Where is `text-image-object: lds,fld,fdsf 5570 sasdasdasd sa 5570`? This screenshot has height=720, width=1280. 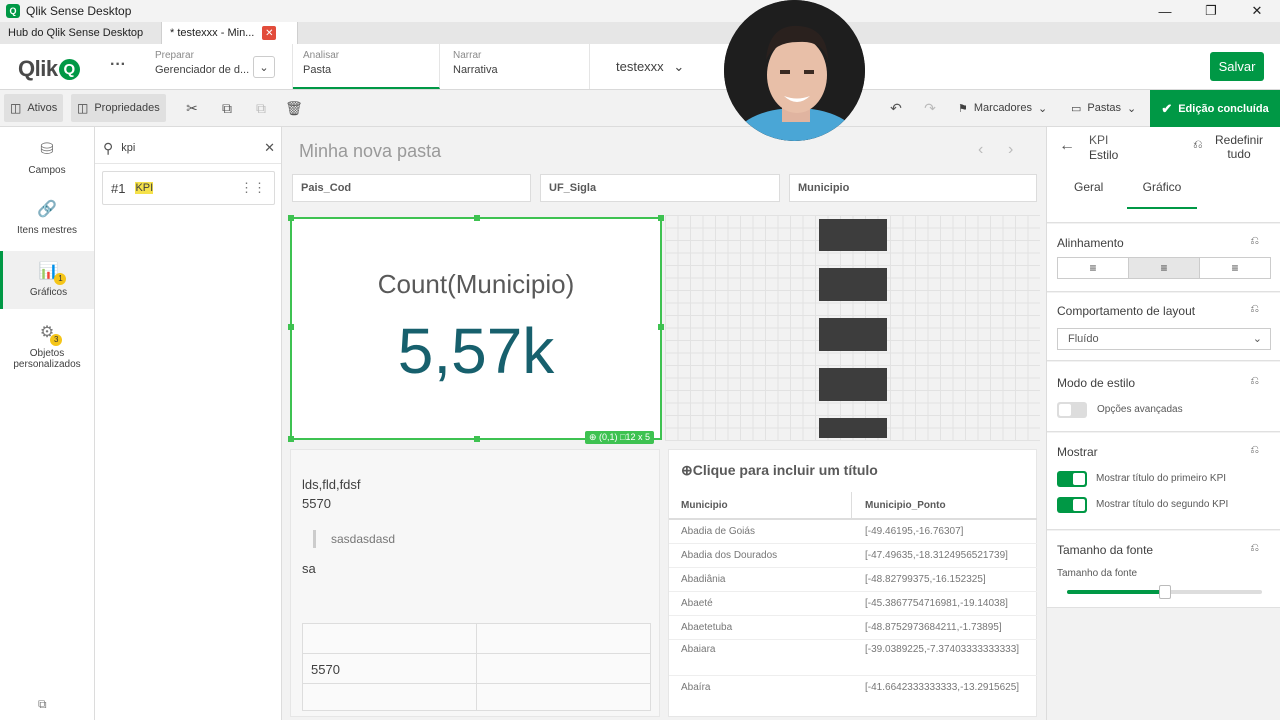
text-image-object: lds,fld,fdsf 5570 sasdasdasd sa 5570 is located at coordinates (475, 583).